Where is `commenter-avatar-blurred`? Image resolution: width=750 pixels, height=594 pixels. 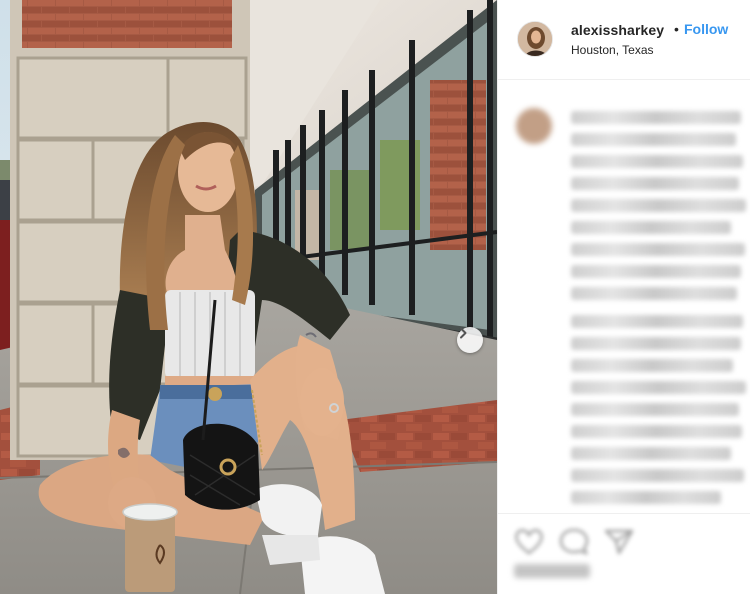
commenter-avatar-blurred is located at coordinates (534, 126).